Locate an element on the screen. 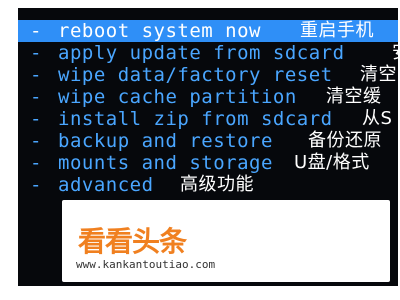 Image resolution: width=400 pixels, height=300 pixels. menu-item-label-zh: 从S is located at coordinates (377, 118).